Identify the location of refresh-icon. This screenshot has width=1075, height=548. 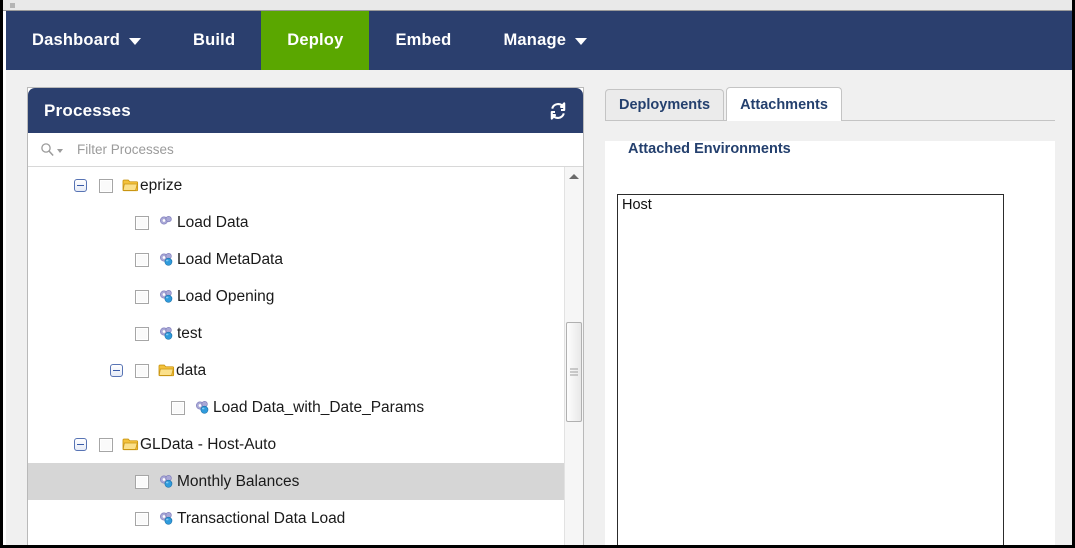
(558, 111).